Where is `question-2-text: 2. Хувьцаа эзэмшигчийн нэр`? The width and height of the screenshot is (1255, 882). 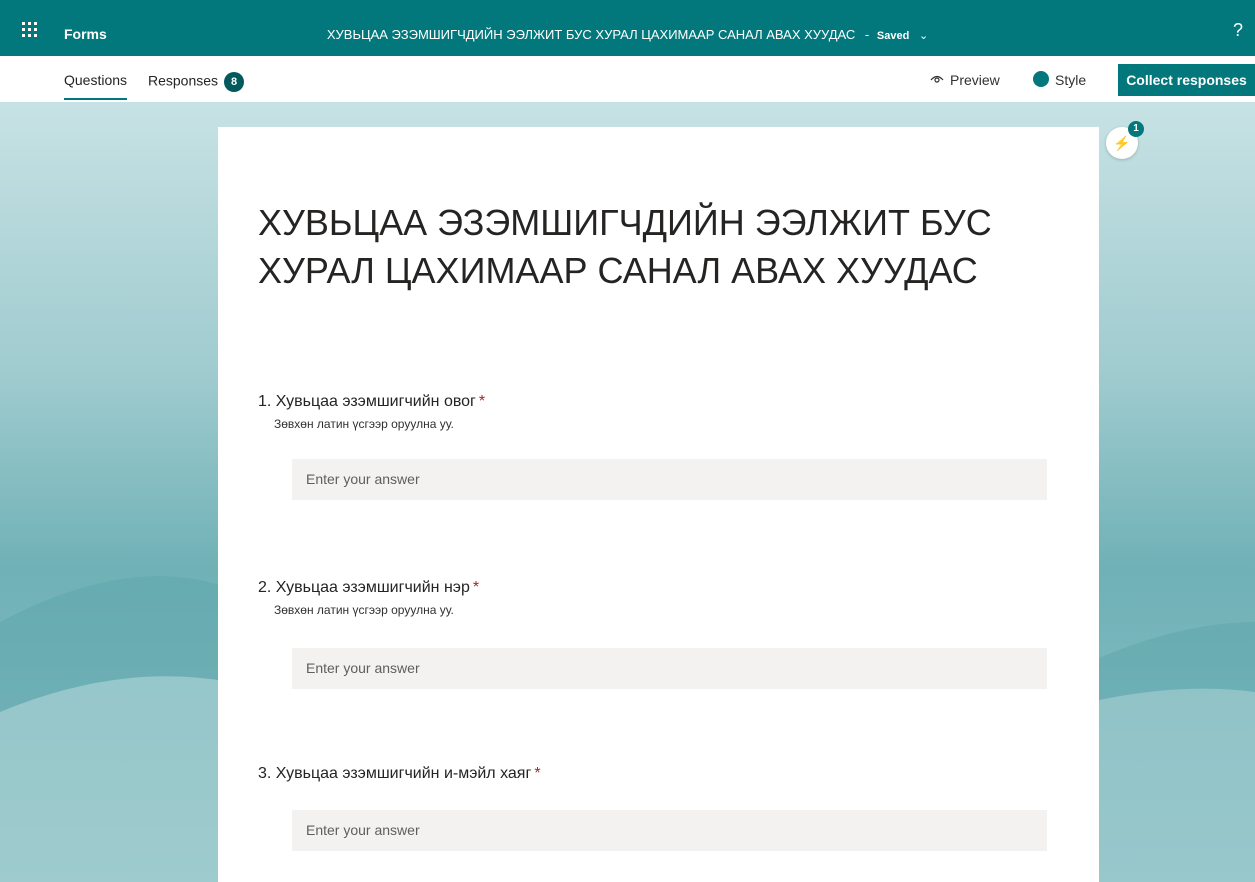 question-2-text: 2. Хувьцаа эзэмшигчийн нэр is located at coordinates (364, 587).